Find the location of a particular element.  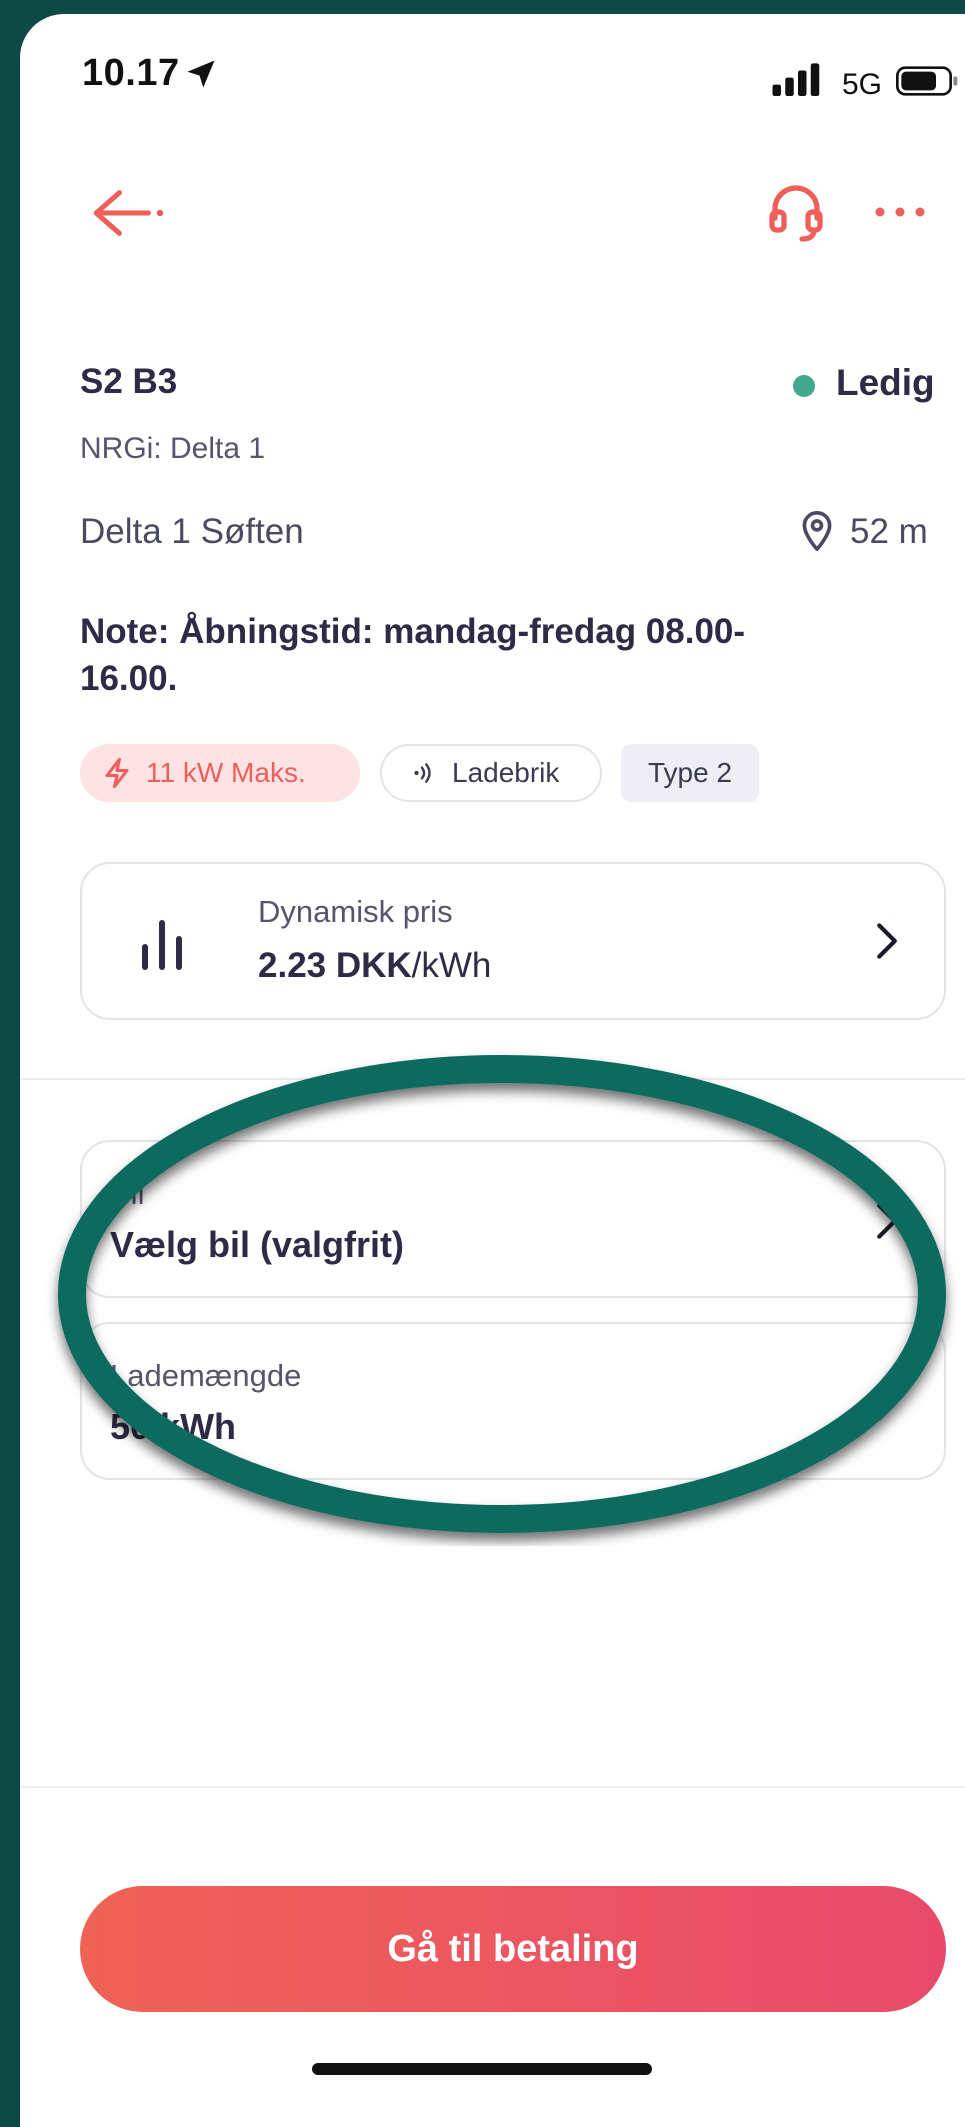

signal-icon is located at coordinates (796, 79).